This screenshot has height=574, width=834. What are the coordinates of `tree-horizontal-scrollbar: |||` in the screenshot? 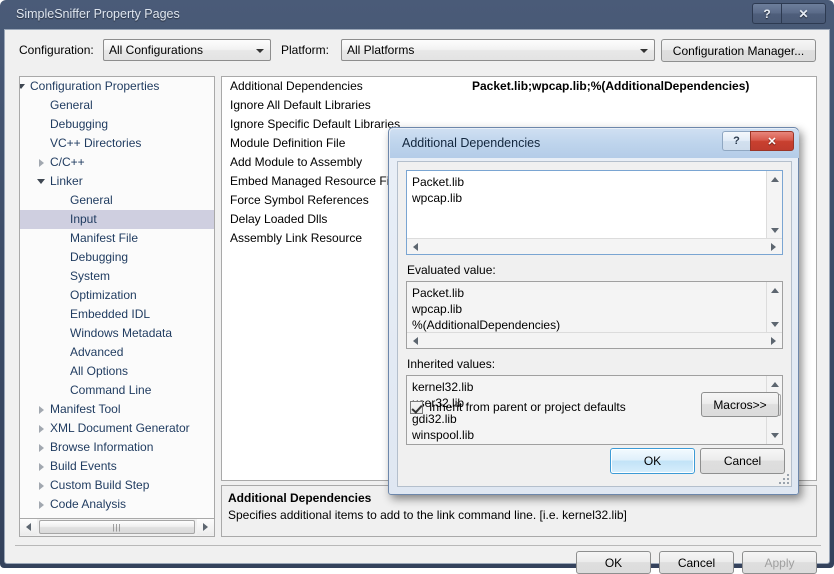 It's located at (117, 528).